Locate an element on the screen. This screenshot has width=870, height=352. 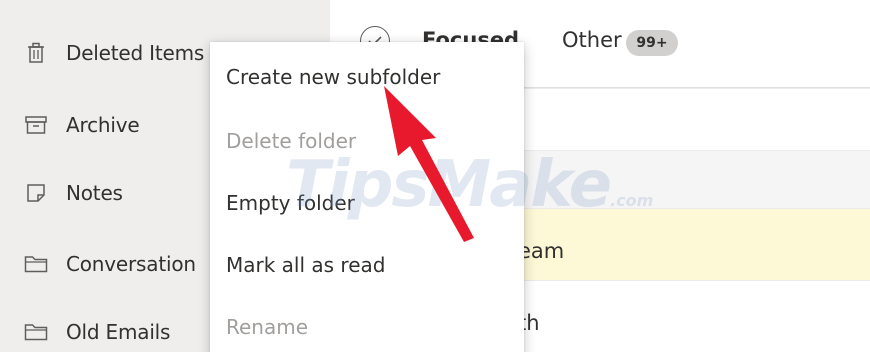
folder-label: Conversation is located at coordinates (131, 264).